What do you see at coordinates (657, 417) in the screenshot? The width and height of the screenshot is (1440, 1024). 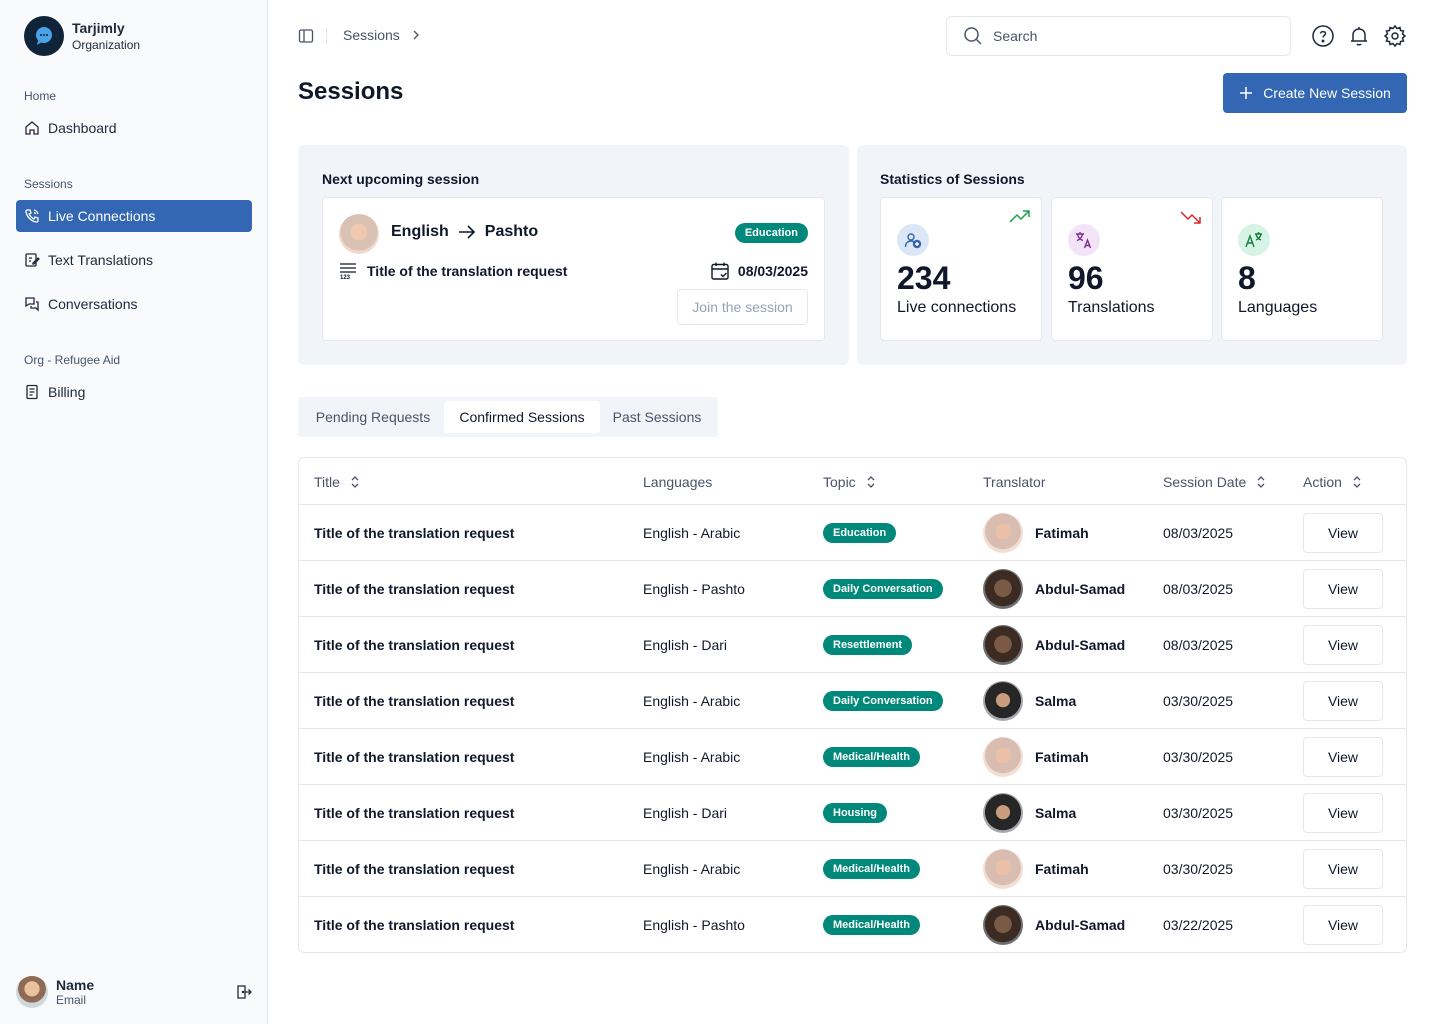 I see `tab-past-sessions: Past Sessions` at bounding box center [657, 417].